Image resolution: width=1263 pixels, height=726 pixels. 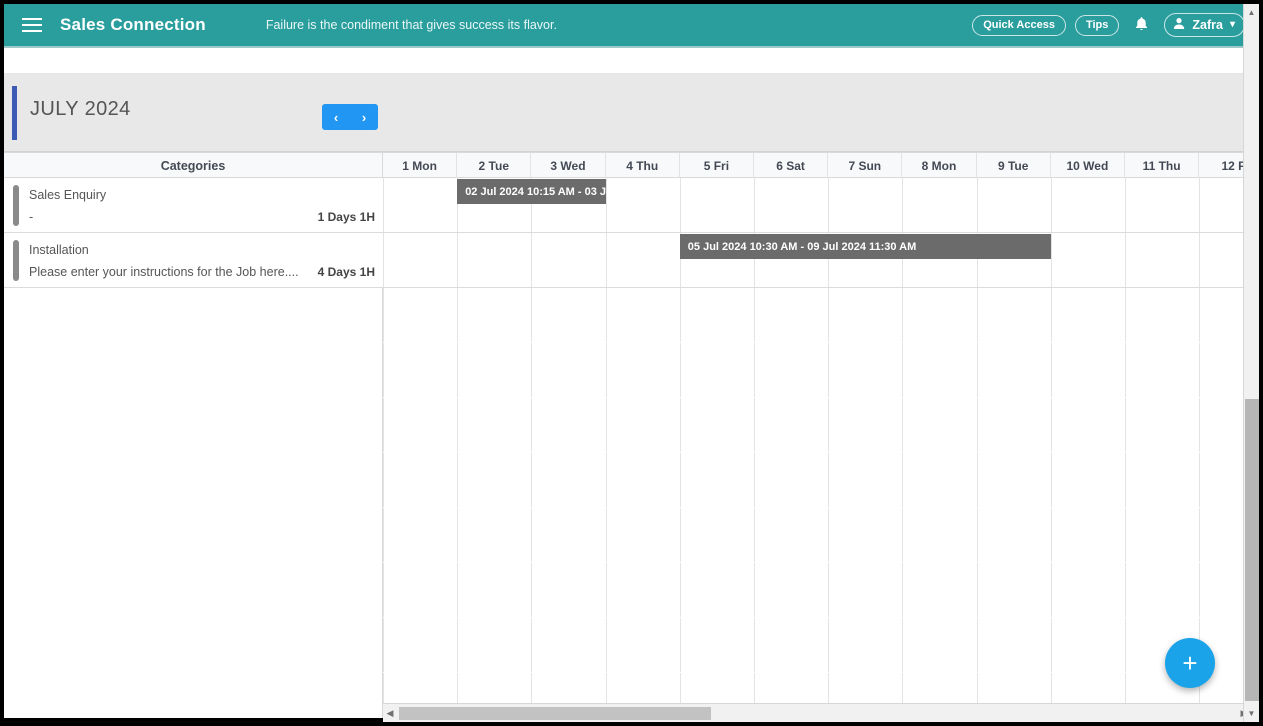 I want to click on horizontal-scroll-track, so click(x=817, y=713).